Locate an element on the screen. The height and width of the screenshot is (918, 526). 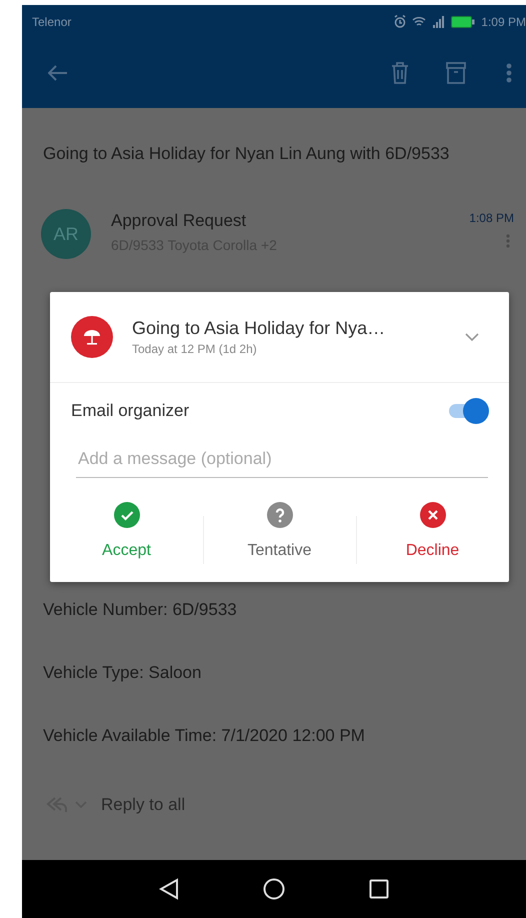
sender-name: Approval Request is located at coordinates (179, 221).